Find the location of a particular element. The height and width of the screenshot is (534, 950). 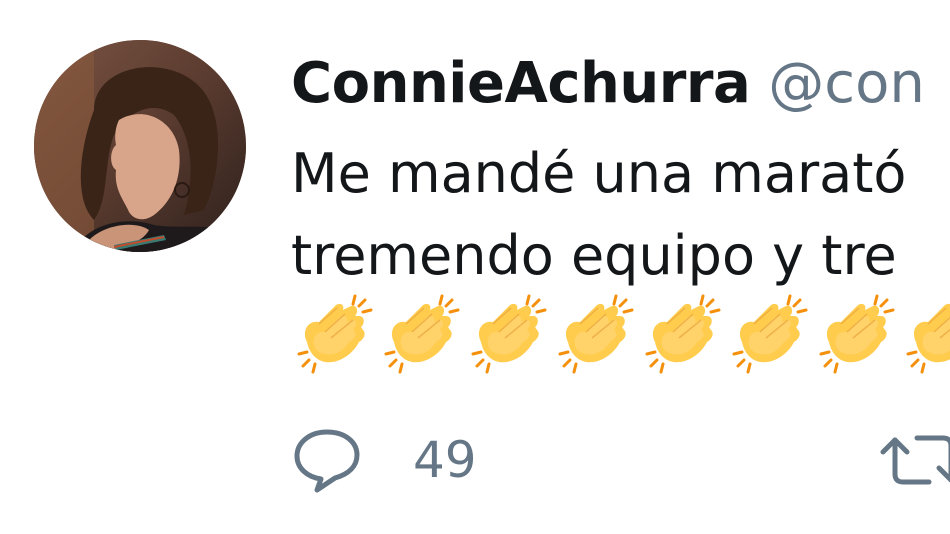

display-name: ConnieAchurra is located at coordinates (521, 83).